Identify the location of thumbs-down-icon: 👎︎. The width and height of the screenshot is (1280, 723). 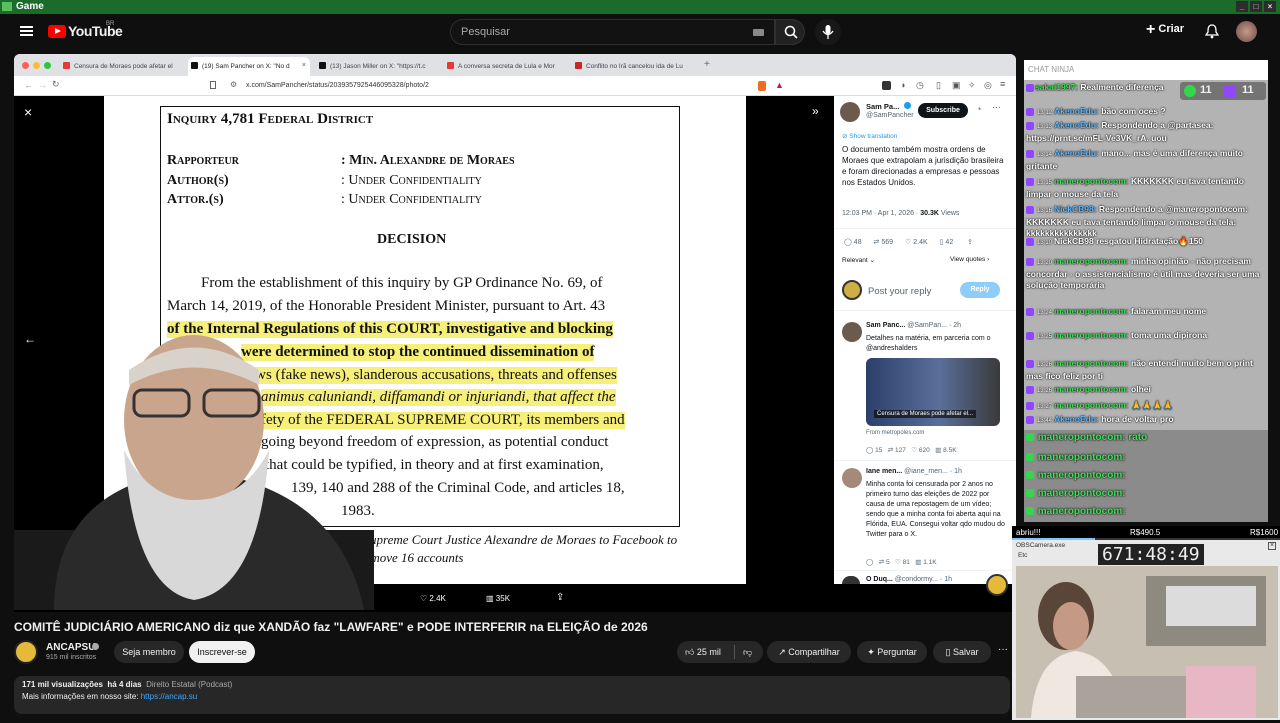
(747, 652).